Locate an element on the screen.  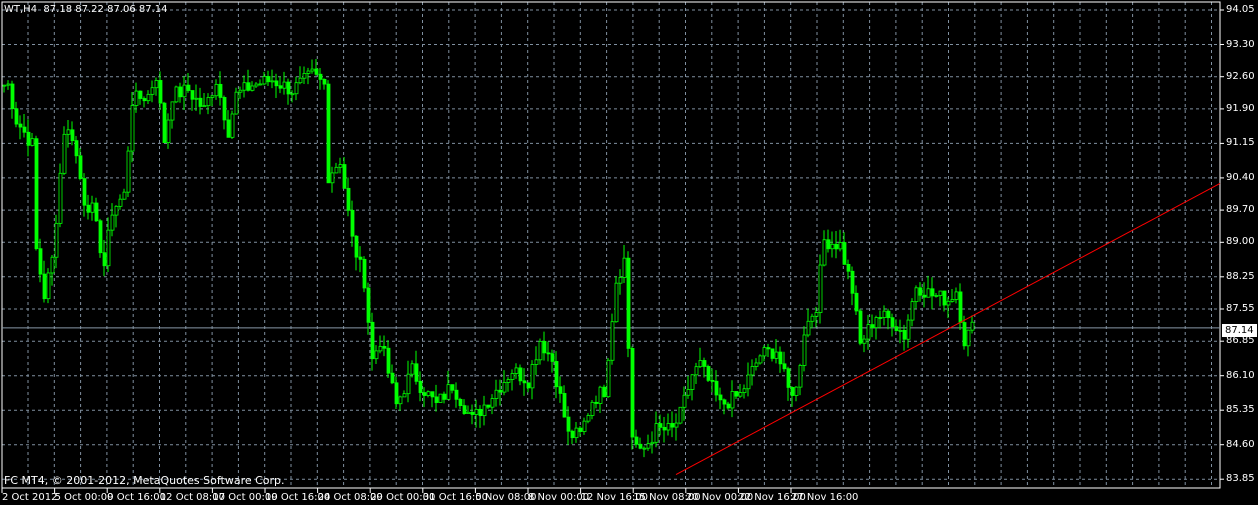
y-tick-label: 88.25 is located at coordinates (1240, 276).